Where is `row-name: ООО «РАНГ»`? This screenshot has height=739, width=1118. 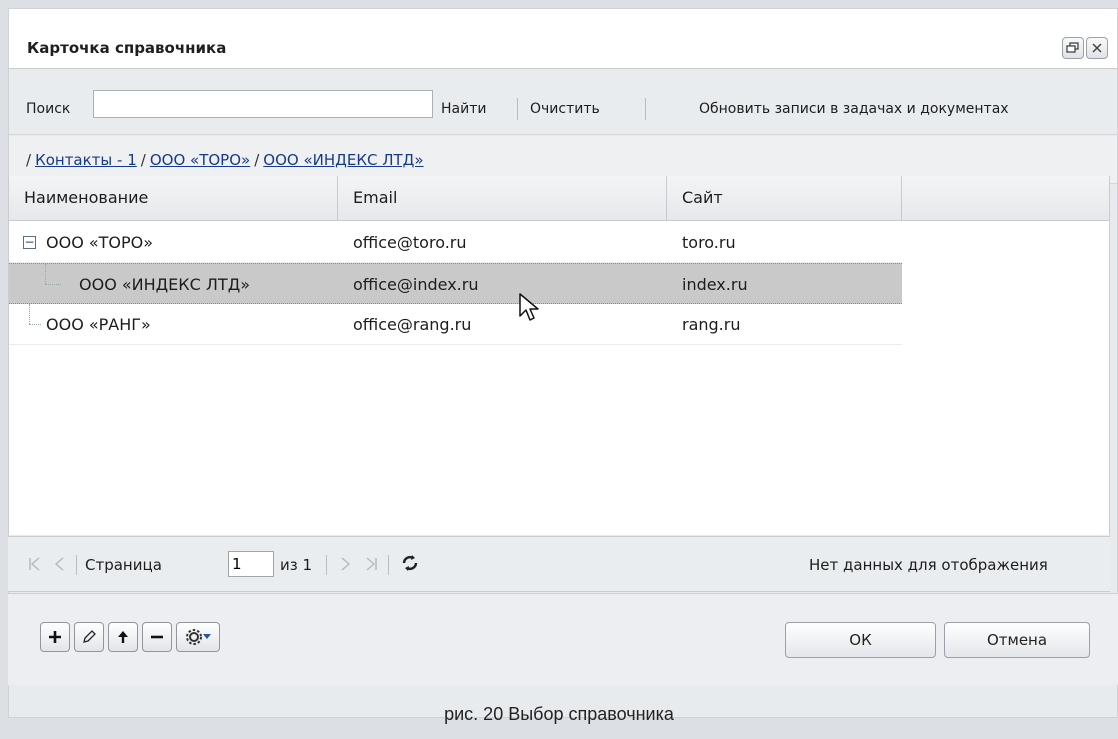
row-name: ООО «РАНГ» is located at coordinates (98, 324).